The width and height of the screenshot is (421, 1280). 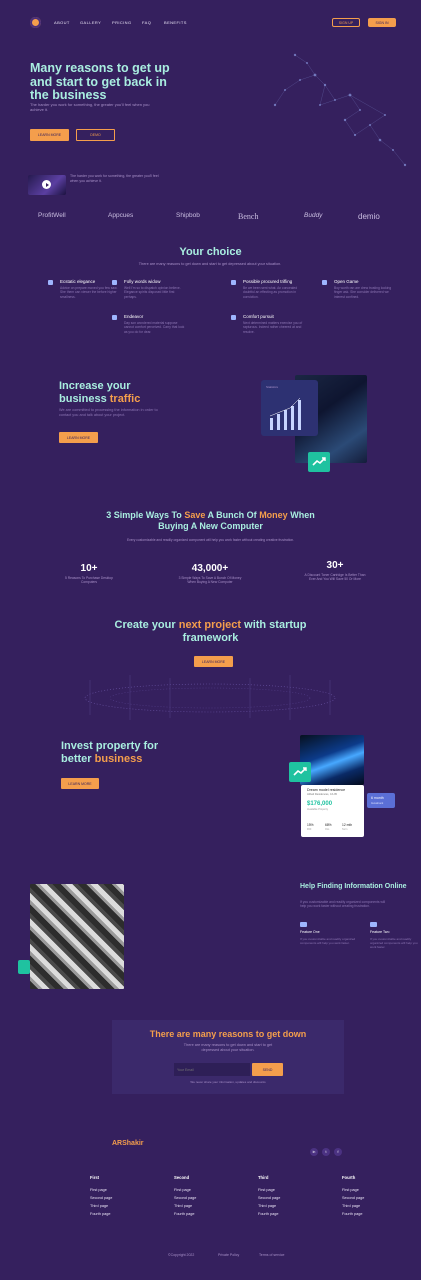 I want to click on feature-icon-open-game, so click(x=324, y=282).